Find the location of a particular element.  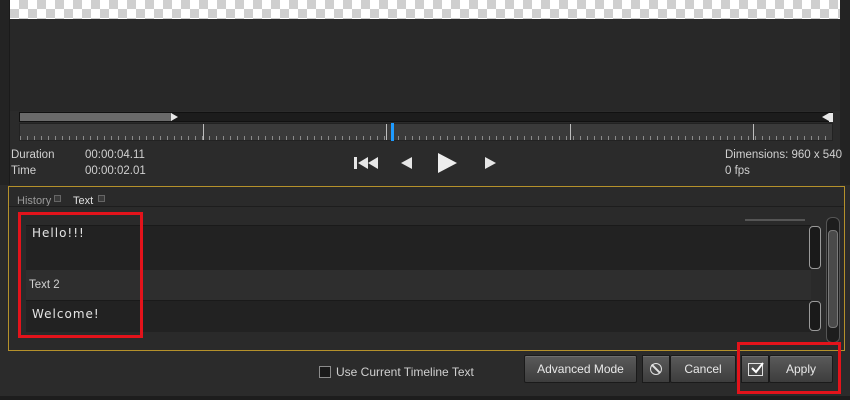

trim-track is located at coordinates (426, 117).